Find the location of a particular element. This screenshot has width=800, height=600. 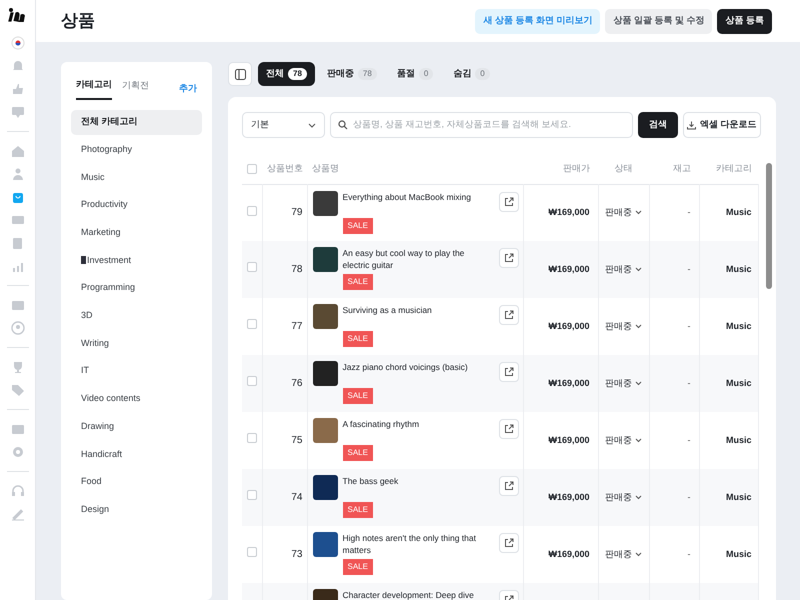

product-name: The bass geek is located at coordinates (371, 481).